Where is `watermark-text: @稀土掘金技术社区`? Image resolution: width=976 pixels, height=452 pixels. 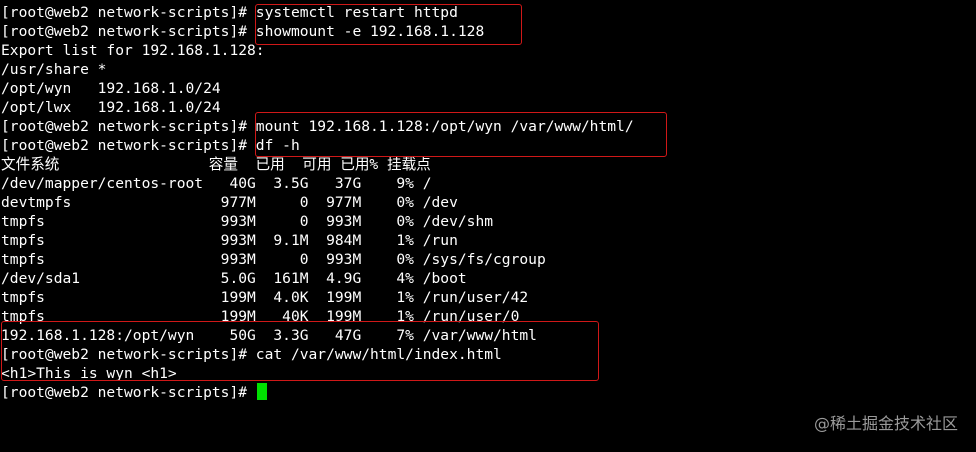 watermark-text: @稀土掘金技术社区 is located at coordinates (885, 423).